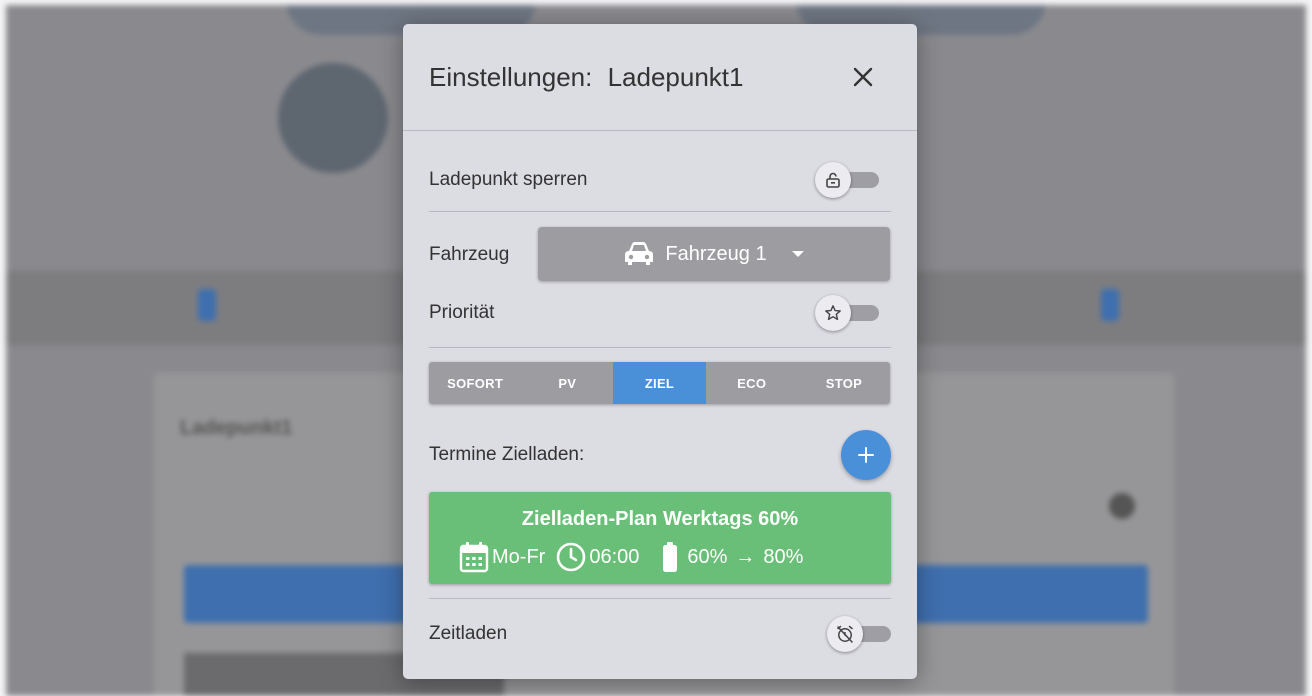 The image size is (1312, 696). Describe the element at coordinates (567, 383) in the screenshot. I see `mode-button-pv: PV` at that location.